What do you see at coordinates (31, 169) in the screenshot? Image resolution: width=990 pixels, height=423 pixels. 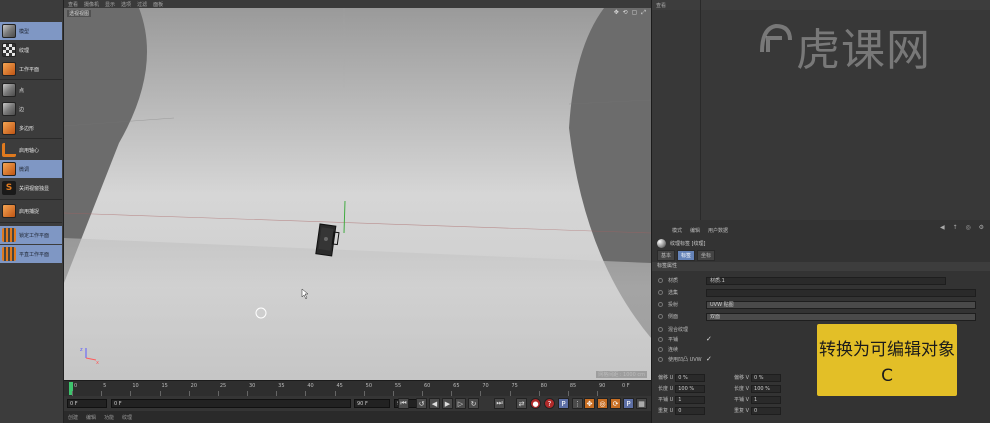 I see `tool-tweak: 微调` at bounding box center [31, 169].